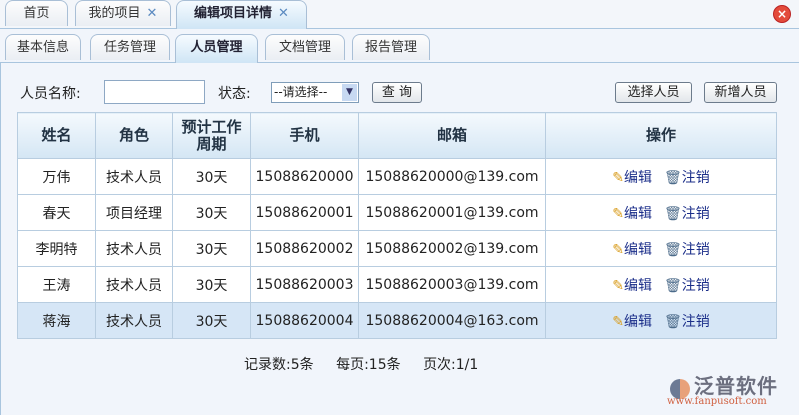  What do you see at coordinates (43, 47) in the screenshot?
I see `tab-basic-info: 基本信息` at bounding box center [43, 47].